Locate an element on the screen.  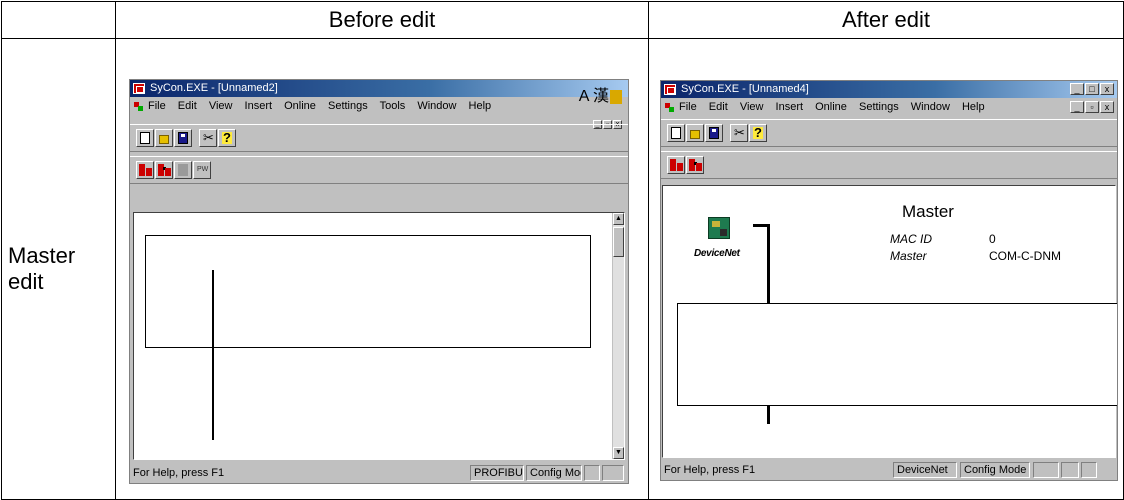
close-button: x is located at coordinates (1107, 89).